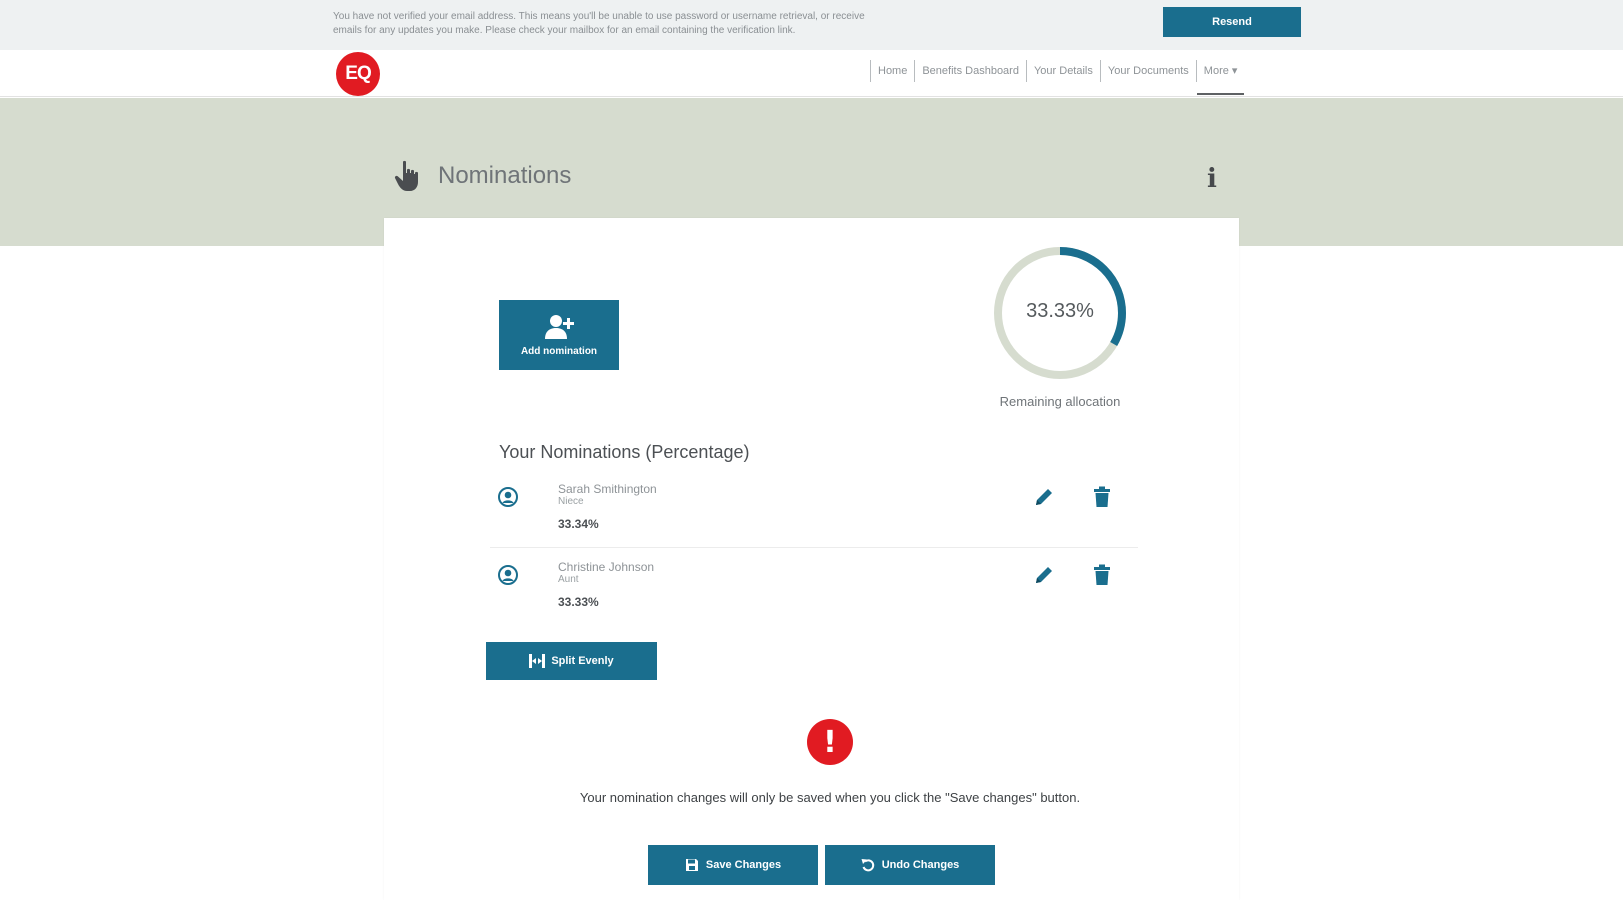 The image size is (1623, 900). What do you see at coordinates (970, 71) in the screenshot?
I see `nav-benefits-dashboard: Benefits Dashboard` at bounding box center [970, 71].